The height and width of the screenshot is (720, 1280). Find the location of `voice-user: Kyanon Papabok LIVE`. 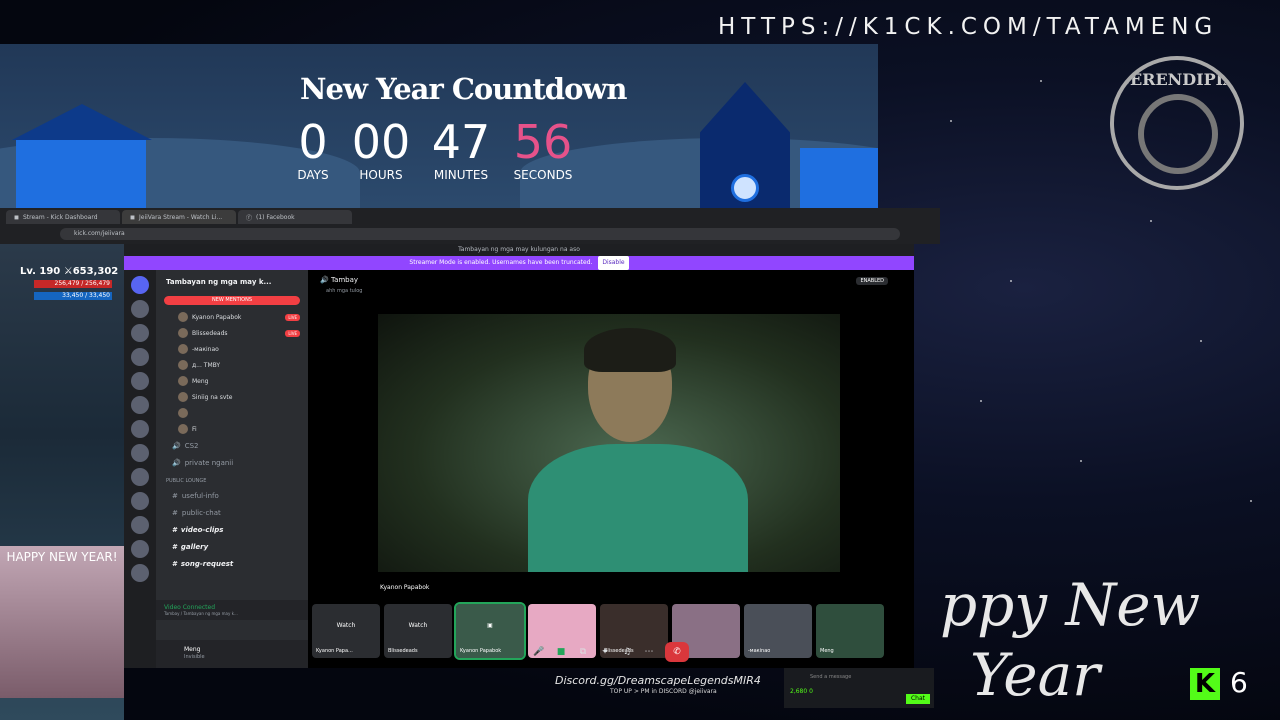

voice-user: Kyanon Papabok LIVE is located at coordinates (232, 317).